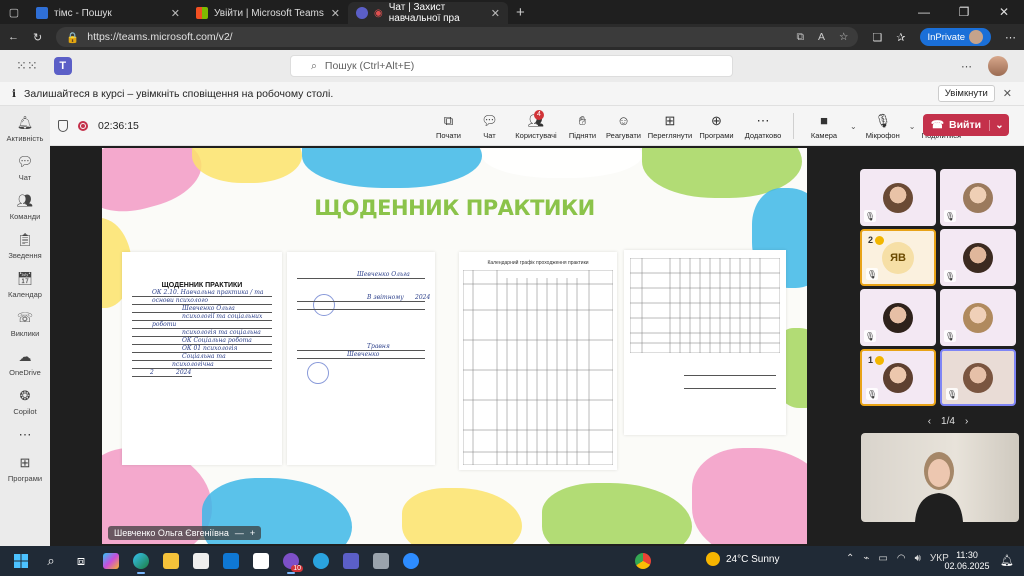 This screenshot has height=576, width=1024. I want to click on browser-tab-search: тімс - Пошук ✕, so click(108, 13).